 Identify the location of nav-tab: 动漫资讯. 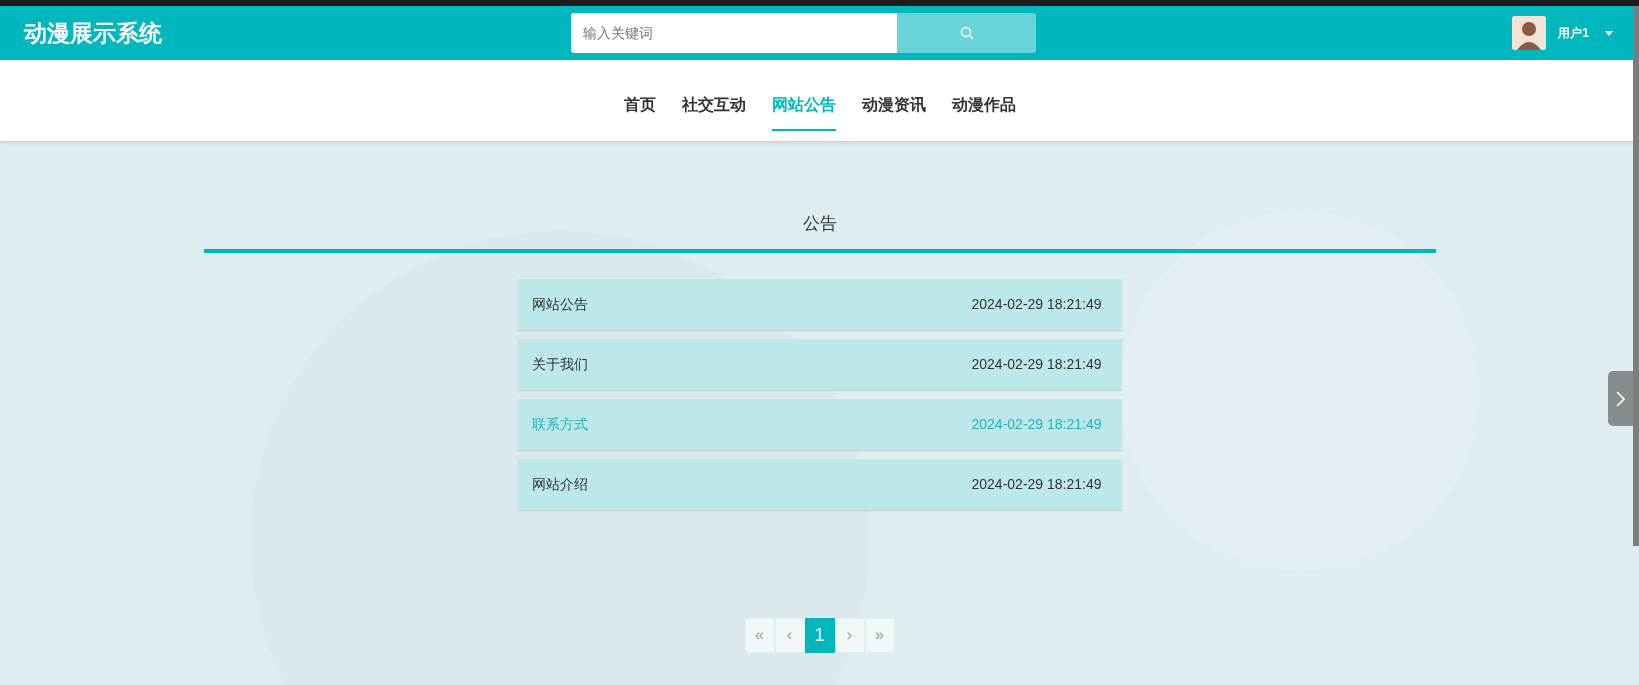
(893, 112).